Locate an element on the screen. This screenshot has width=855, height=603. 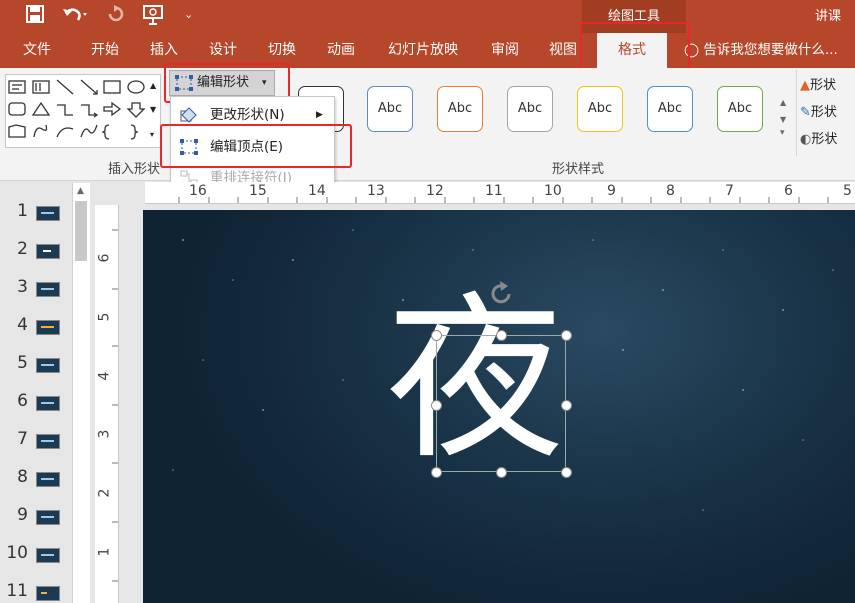
ruler-label: 14 is located at coordinates (317, 191).